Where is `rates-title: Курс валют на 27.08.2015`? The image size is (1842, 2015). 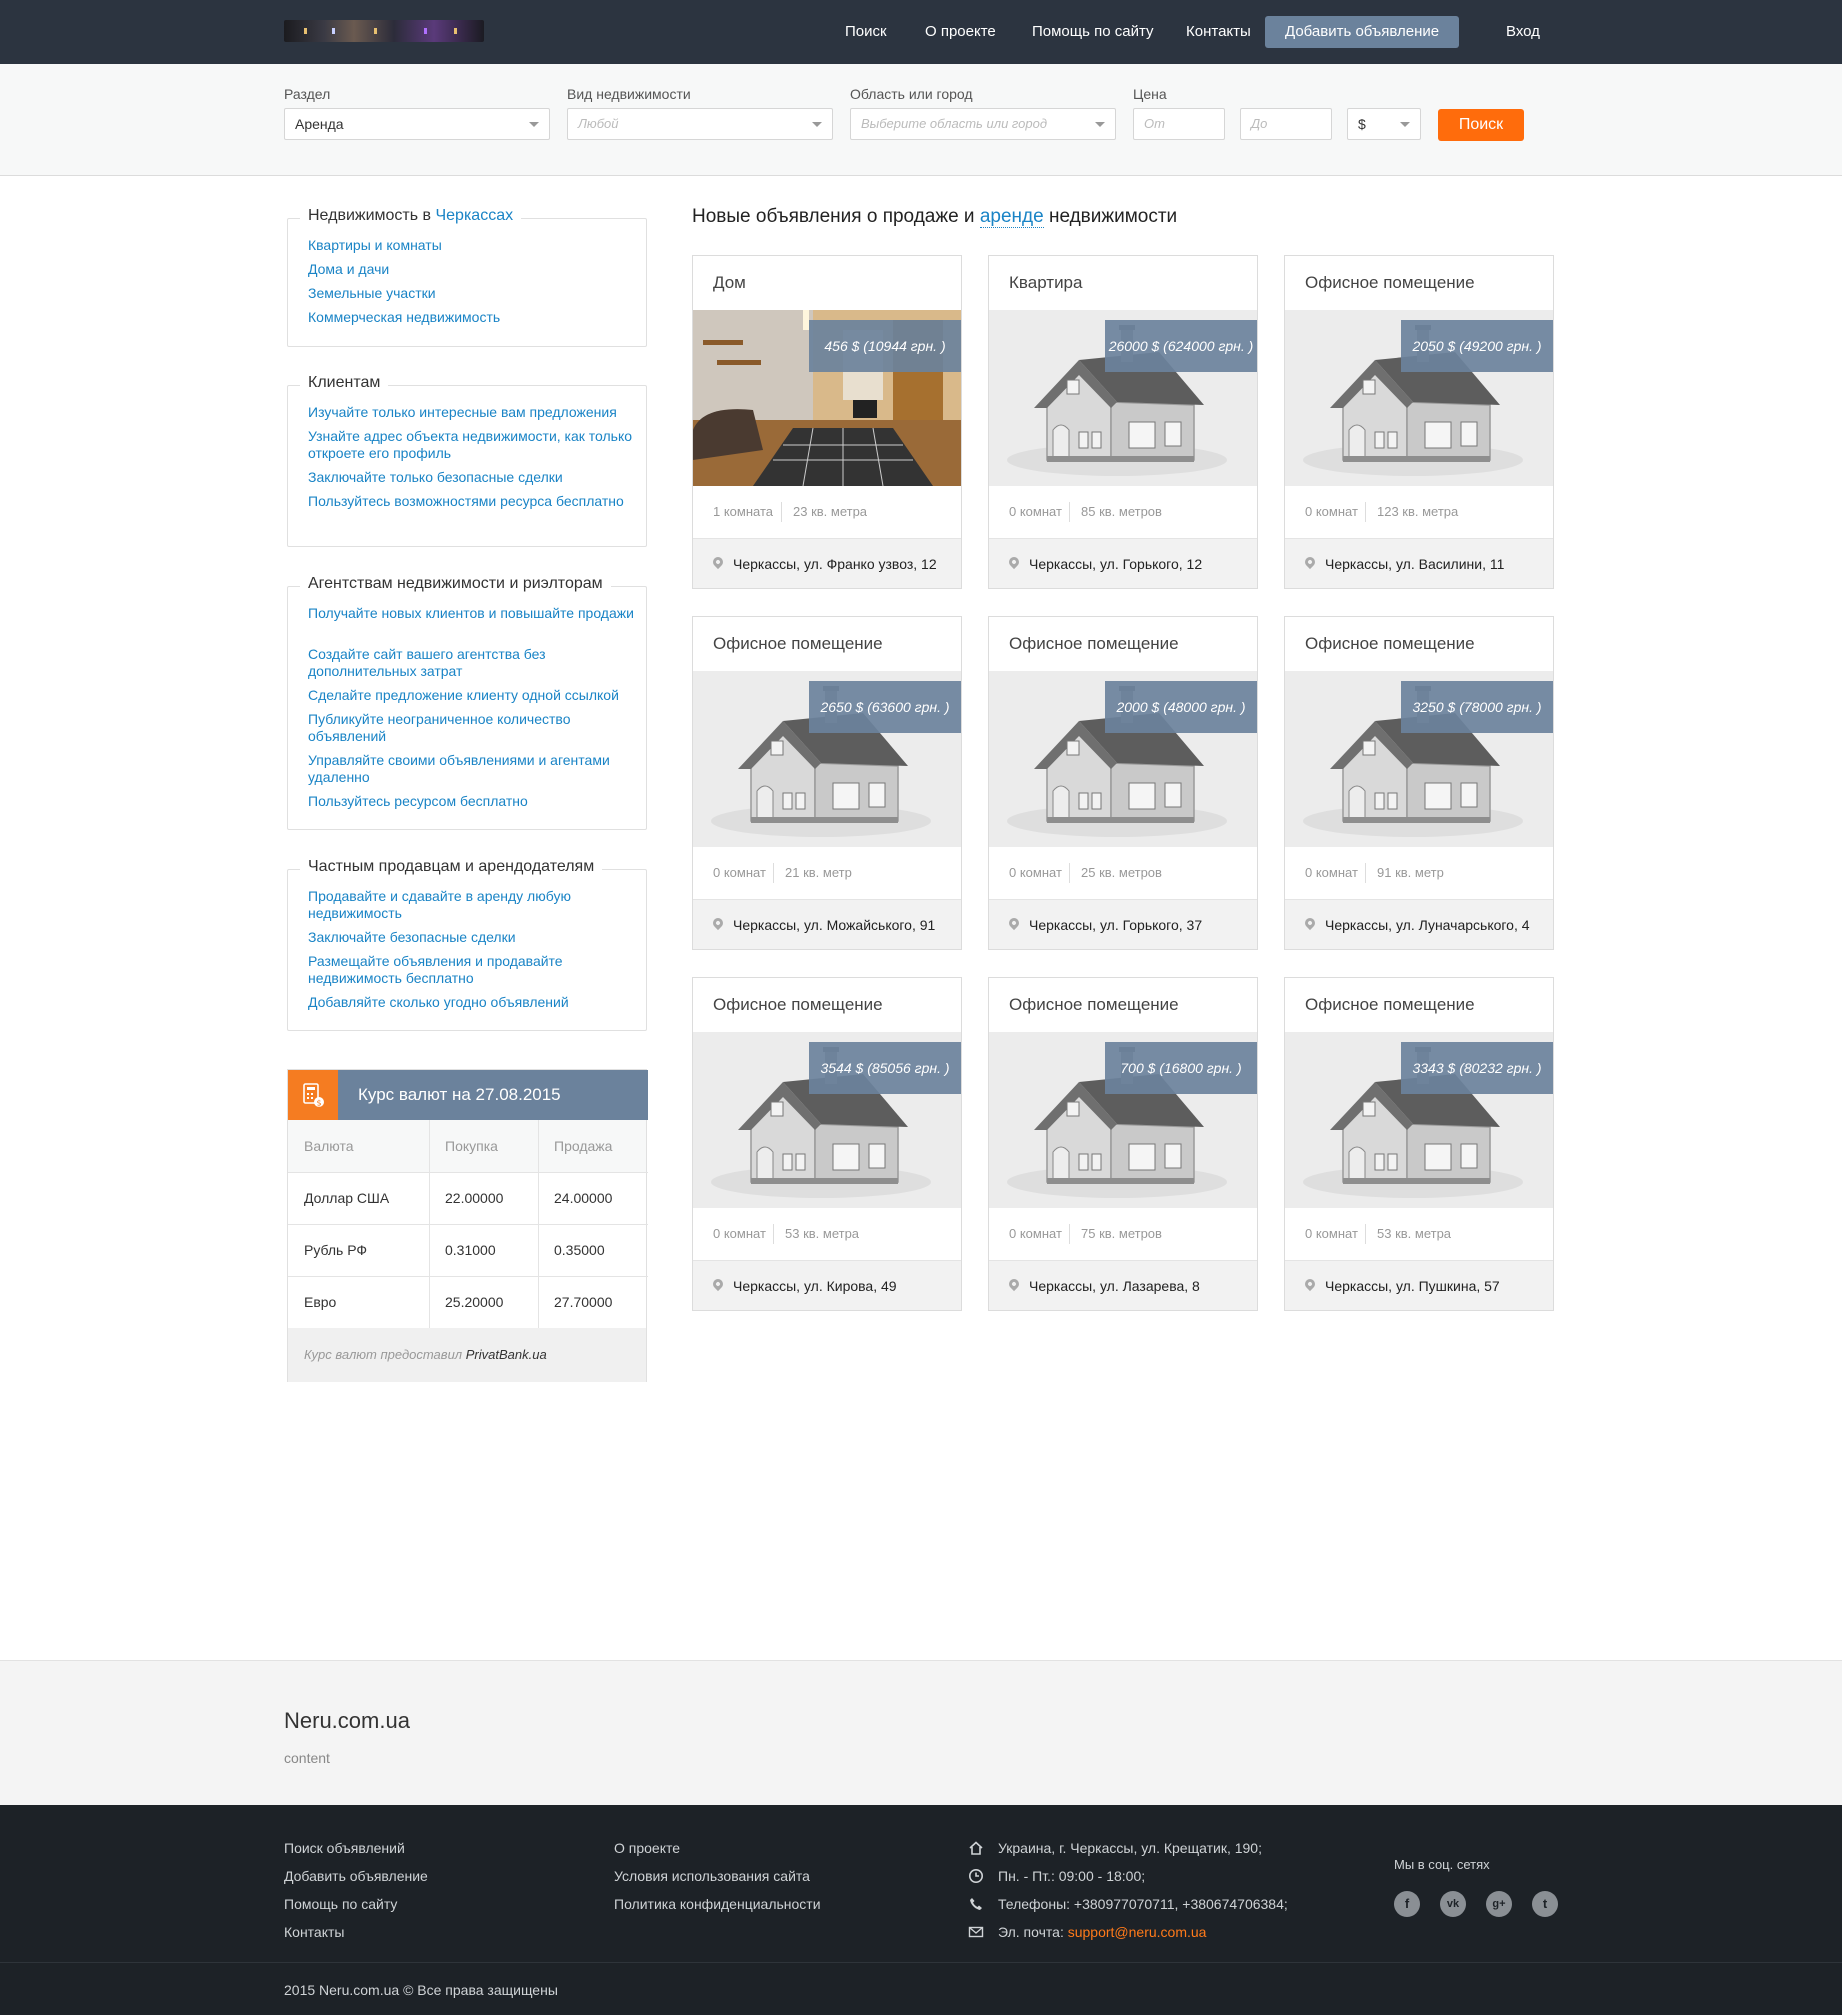 rates-title: Курс валют на 27.08.2015 is located at coordinates (459, 1094).